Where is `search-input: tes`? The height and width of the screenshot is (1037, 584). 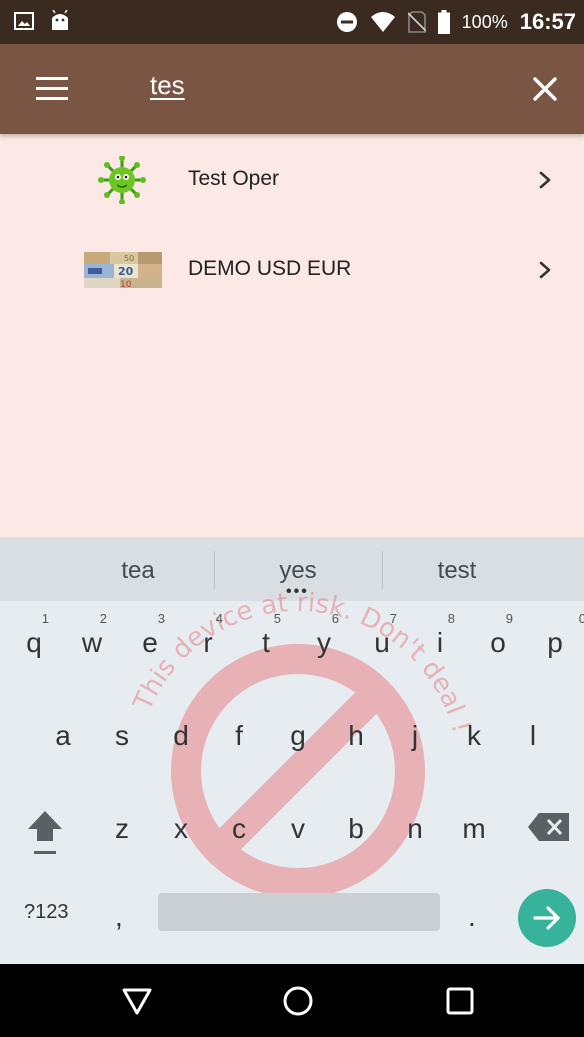
search-input: tes is located at coordinates (310, 90).